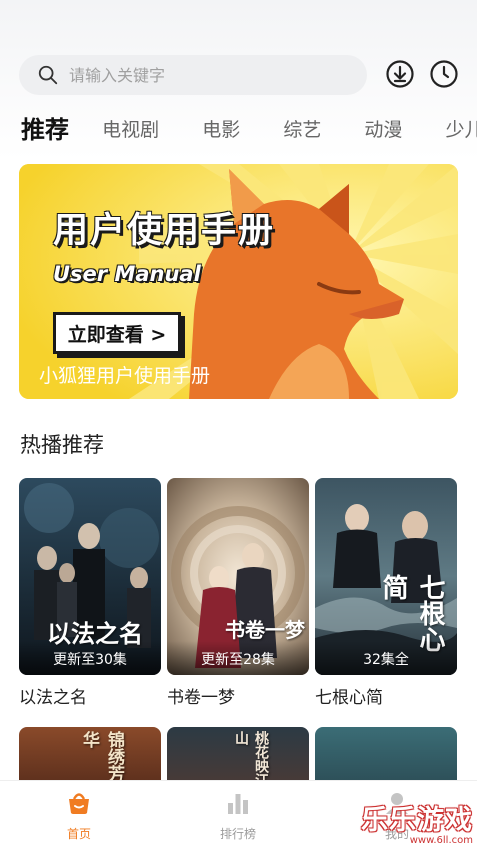 The width and height of the screenshot is (477, 849). I want to click on tab-variety: 综艺, so click(302, 130).